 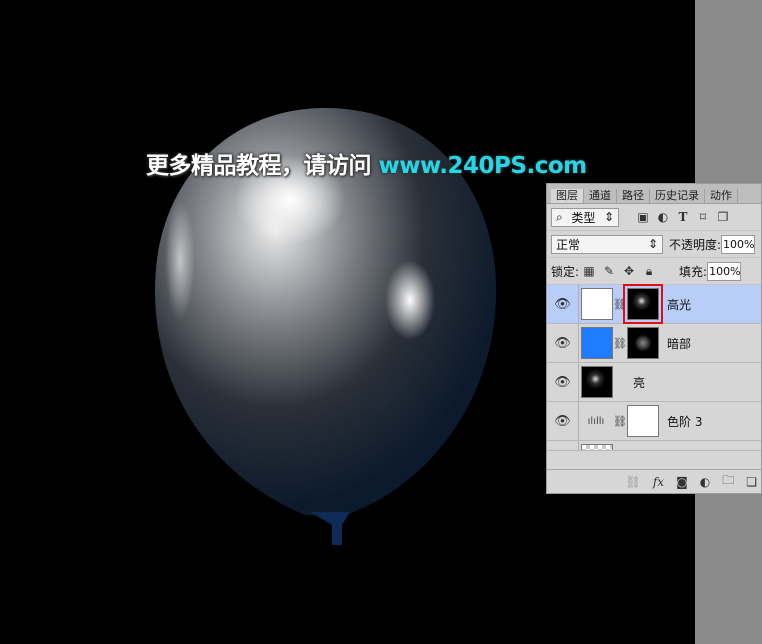 I want to click on image-filter-icon: ▣, so click(x=643, y=217).